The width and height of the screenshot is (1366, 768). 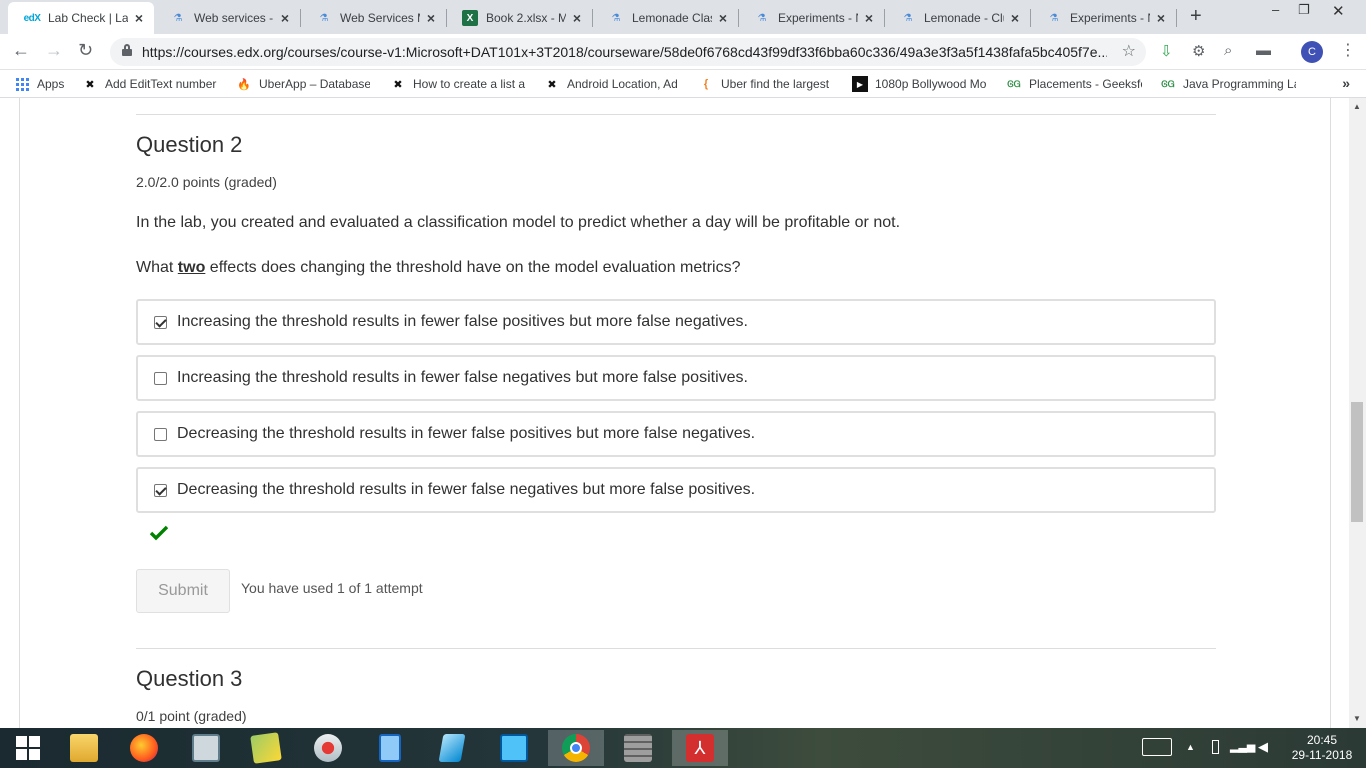 What do you see at coordinates (39, 84) in the screenshot?
I see `bookmark-apps: Apps` at bounding box center [39, 84].